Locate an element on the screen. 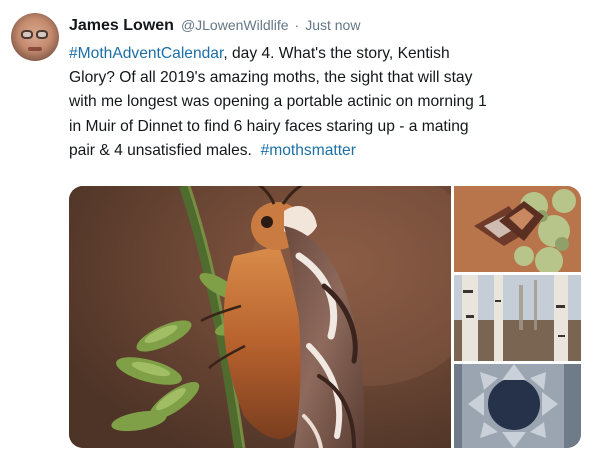 Image resolution: width=599 pixels, height=466 pixels. author-handle: @JLowenWildlife is located at coordinates (235, 25).